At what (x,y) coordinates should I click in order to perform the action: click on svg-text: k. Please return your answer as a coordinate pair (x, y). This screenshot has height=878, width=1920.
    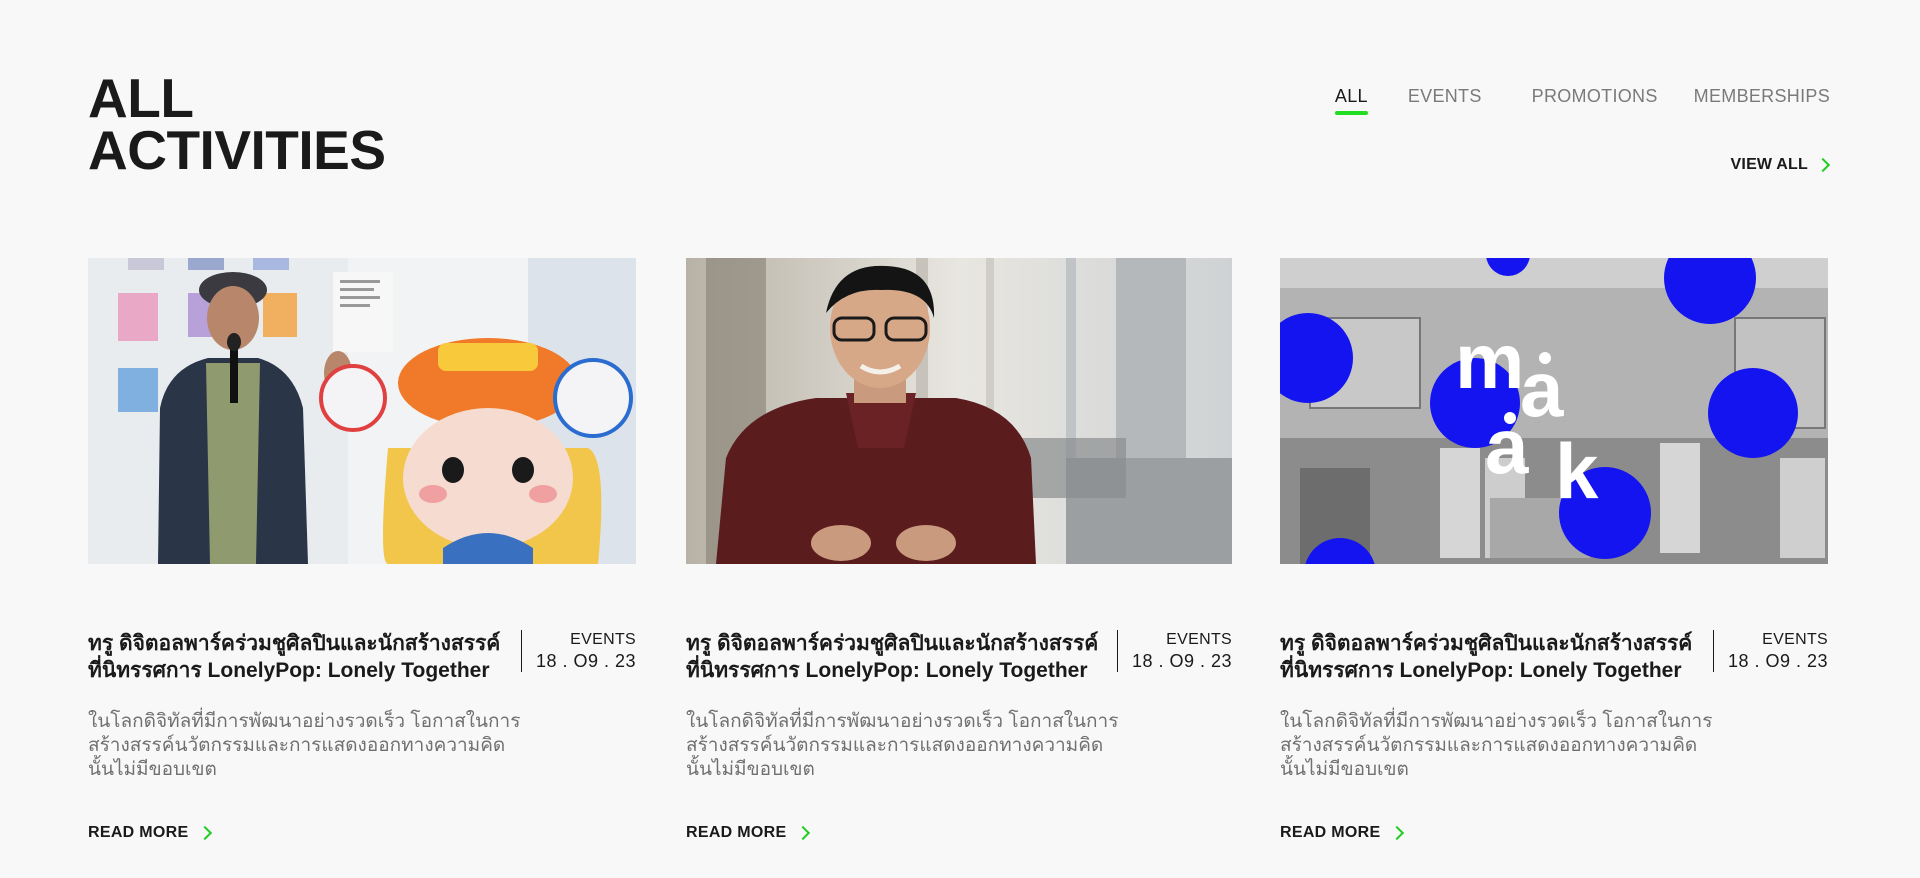
    Looking at the image, I should click on (1577, 471).